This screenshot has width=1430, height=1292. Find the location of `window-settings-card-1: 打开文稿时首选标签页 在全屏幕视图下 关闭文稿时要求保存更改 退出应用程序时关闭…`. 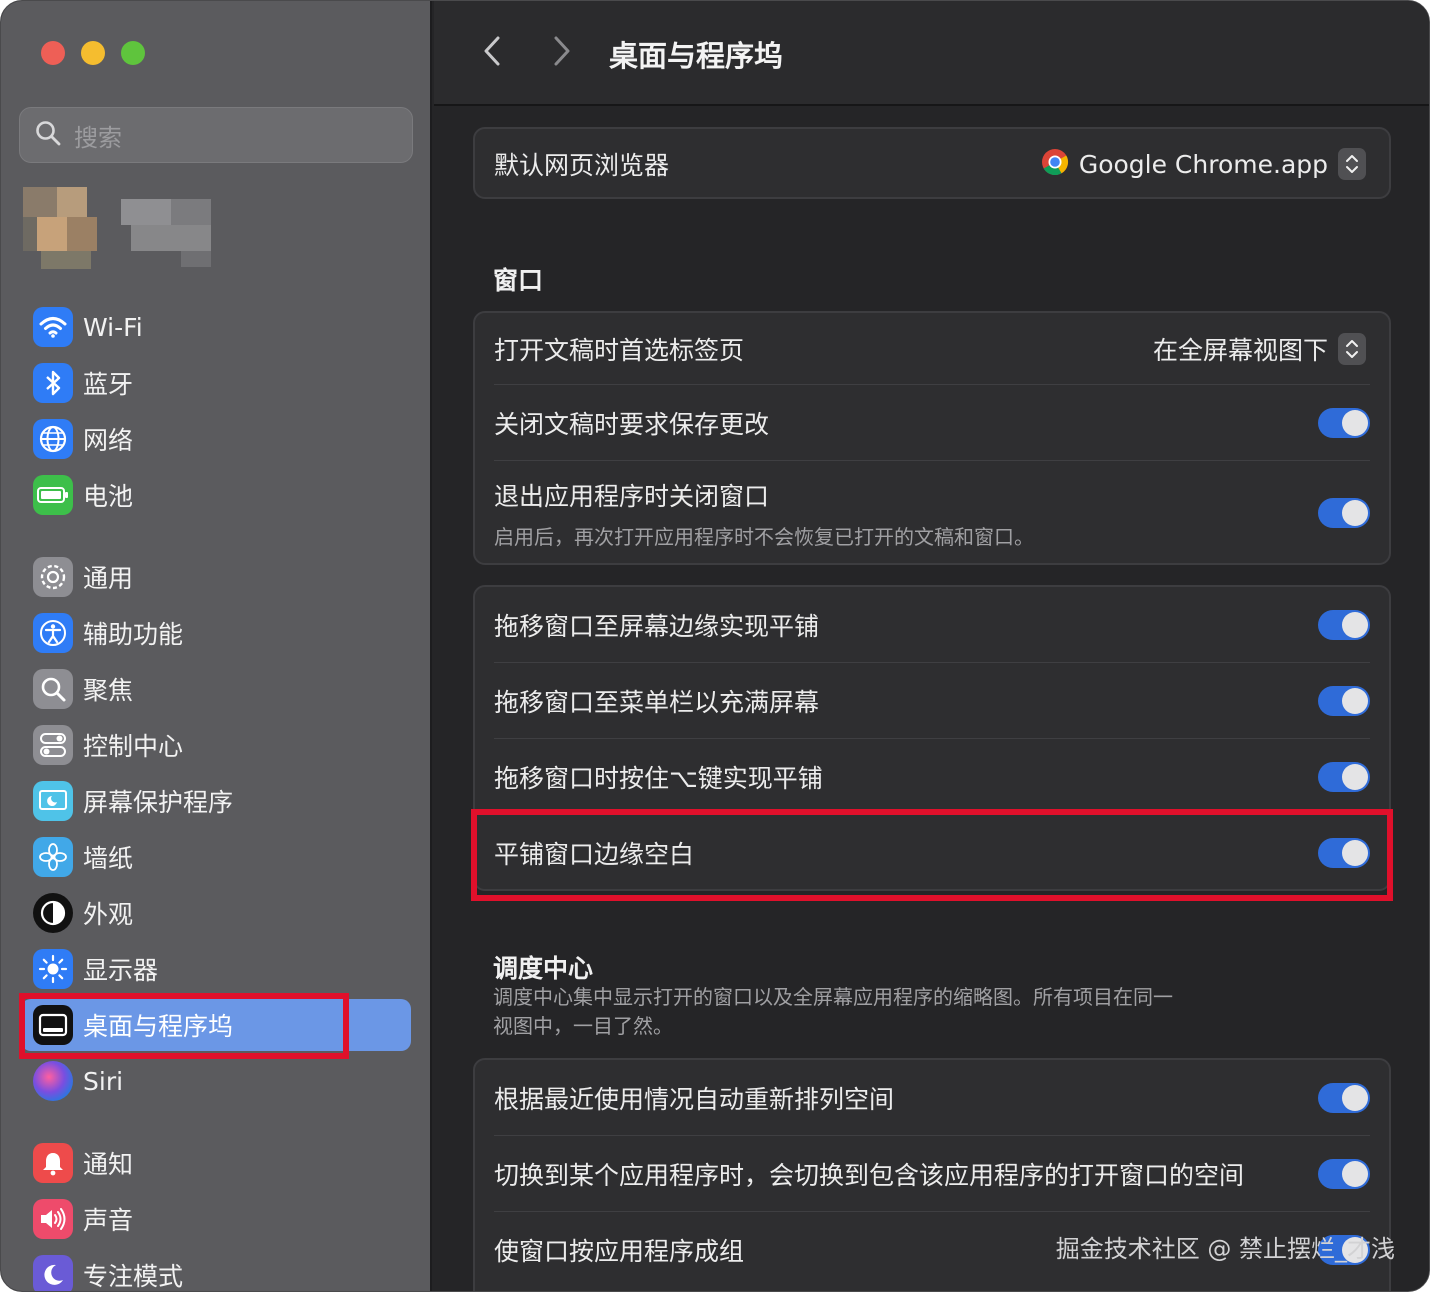

window-settings-card-1: 打开文稿时首选标签页 在全屏幕视图下 关闭文稿时要求保存更改 退出应用程序时关闭… is located at coordinates (932, 438).